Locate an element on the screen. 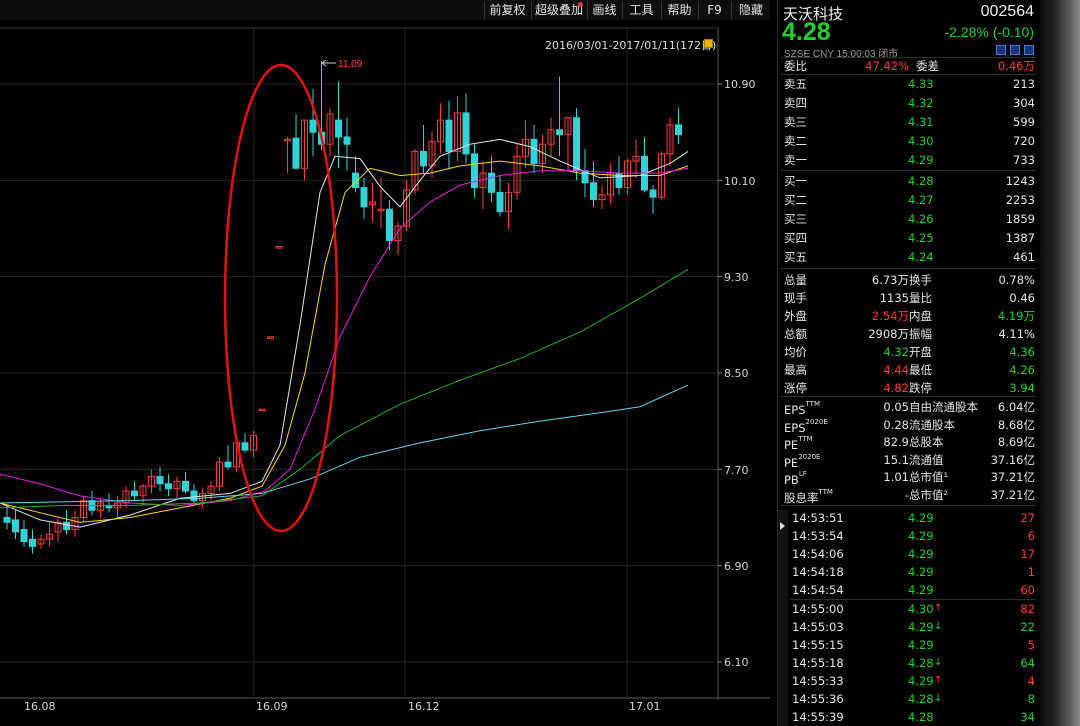 Image resolution: width=1080 pixels, height=726 pixels. price-change: -2.28% (-0.10) is located at coordinates (989, 32).